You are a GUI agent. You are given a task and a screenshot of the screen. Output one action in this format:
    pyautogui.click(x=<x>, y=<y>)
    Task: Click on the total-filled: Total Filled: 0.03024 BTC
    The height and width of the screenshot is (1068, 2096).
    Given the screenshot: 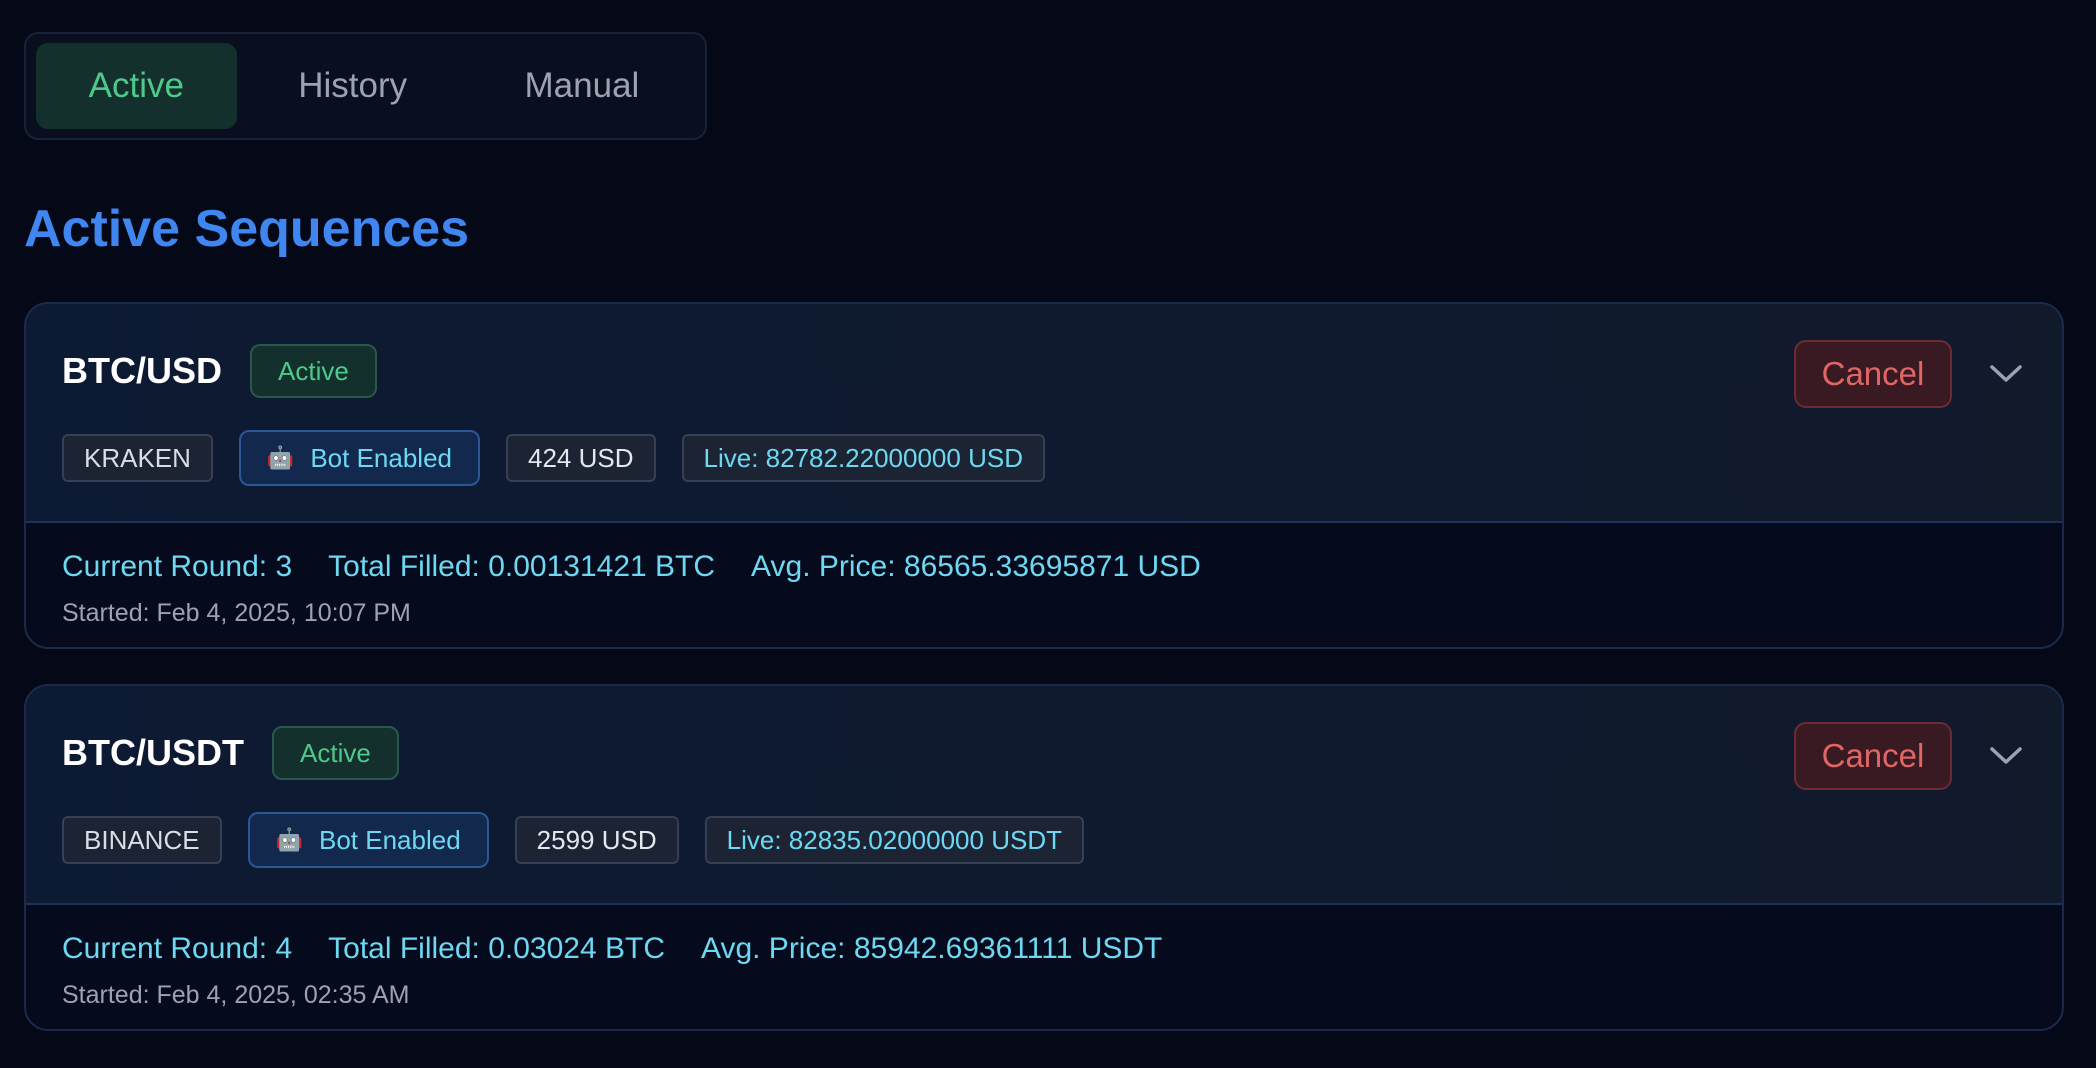 What is the action you would take?
    pyautogui.click(x=496, y=948)
    